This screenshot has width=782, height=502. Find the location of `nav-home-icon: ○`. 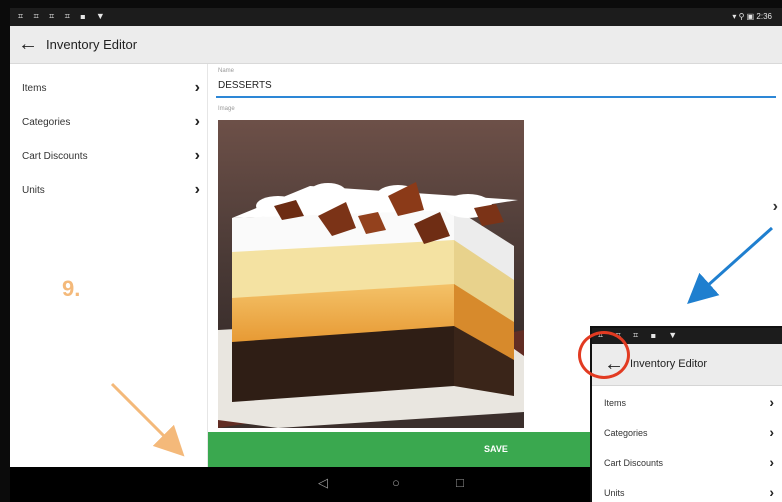

nav-home-icon: ○ is located at coordinates (396, 482).